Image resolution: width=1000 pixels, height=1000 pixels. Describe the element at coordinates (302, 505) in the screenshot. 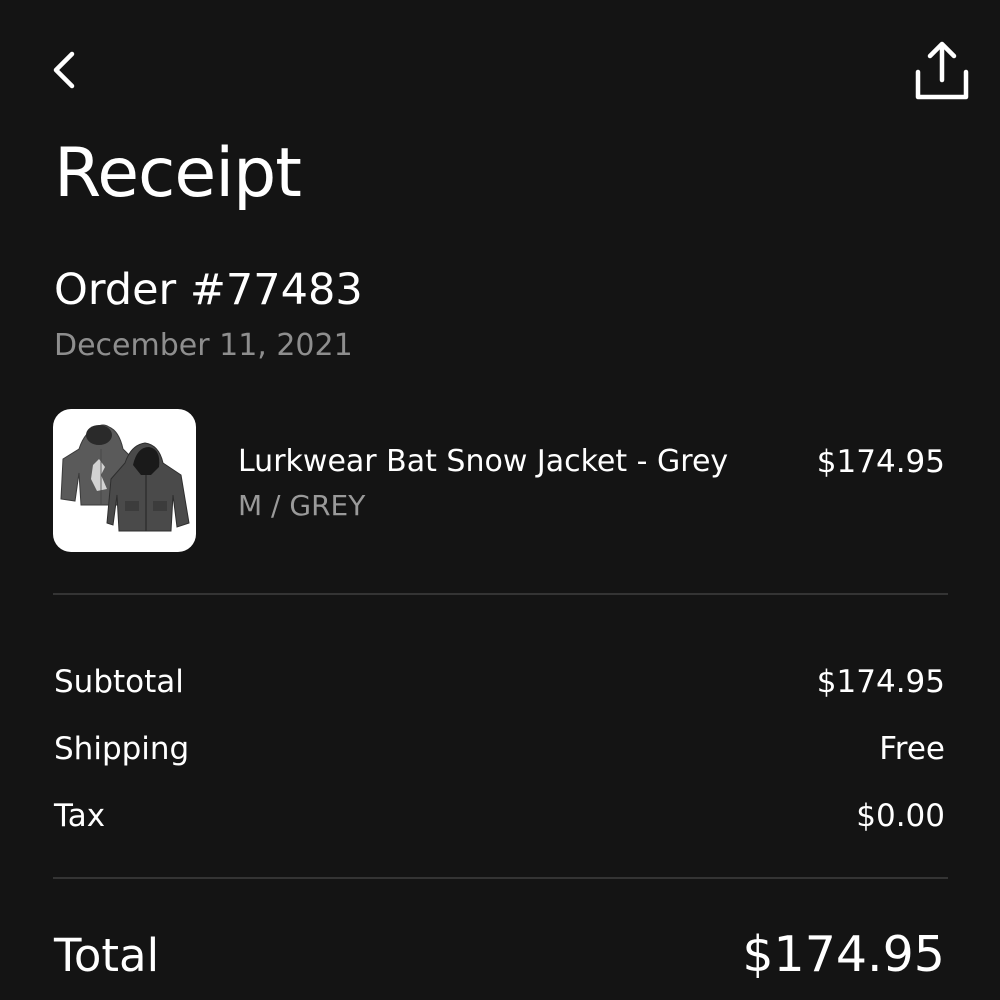

I see `product-variant: M / GREY` at that location.